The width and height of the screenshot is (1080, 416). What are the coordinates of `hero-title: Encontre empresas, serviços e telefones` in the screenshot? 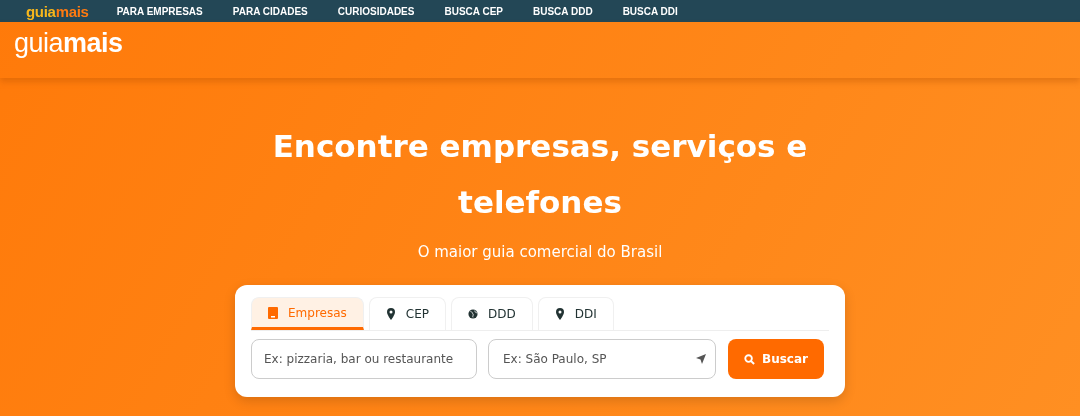 It's located at (540, 174).